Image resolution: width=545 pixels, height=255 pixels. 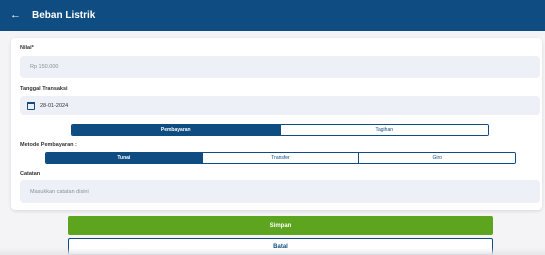 I want to click on type-toggle: Pembayaran Tagihan, so click(x=280, y=130).